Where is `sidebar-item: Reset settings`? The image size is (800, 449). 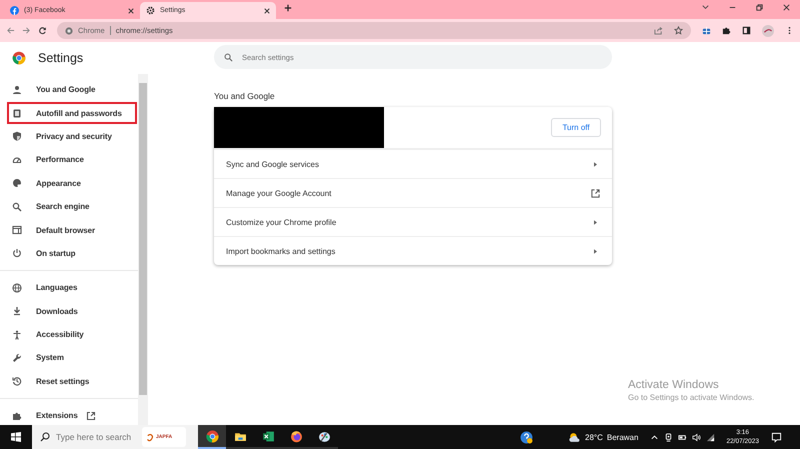
sidebar-item: Reset settings is located at coordinates (69, 382).